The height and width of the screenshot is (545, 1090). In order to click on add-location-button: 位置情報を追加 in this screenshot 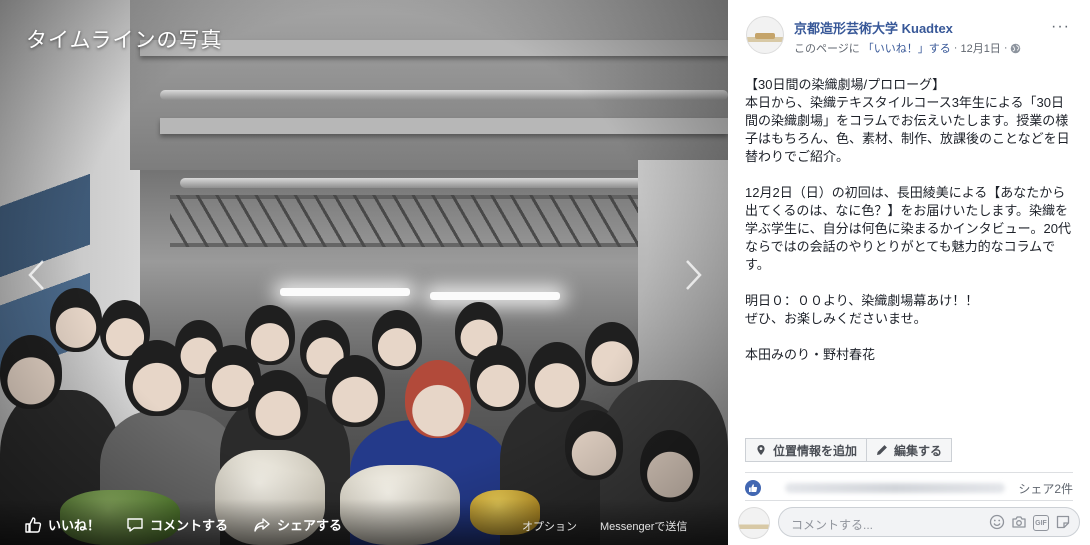, I will do `click(806, 450)`.